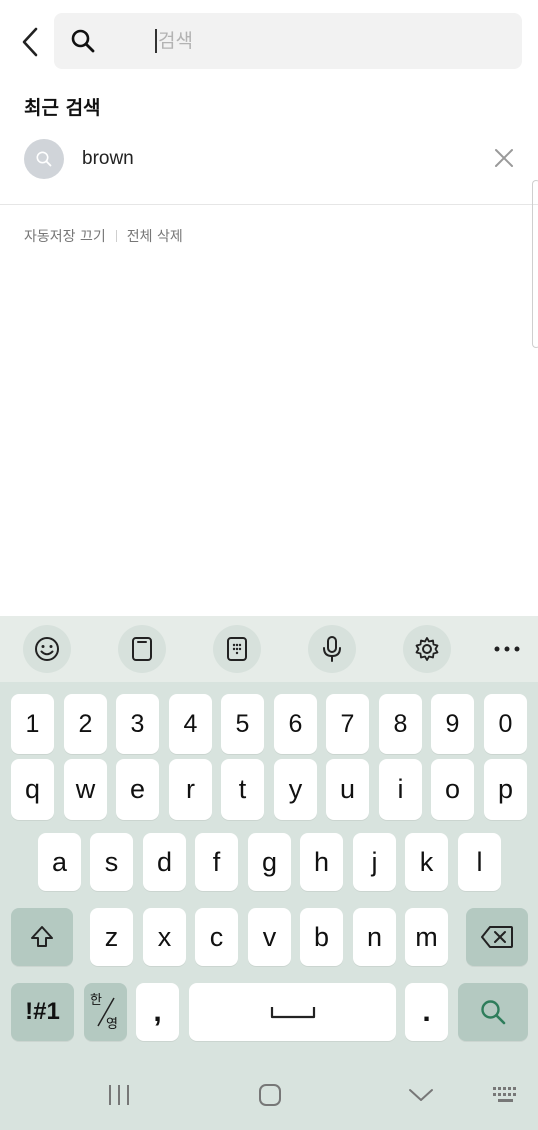  What do you see at coordinates (269, 204) in the screenshot?
I see `divider` at bounding box center [269, 204].